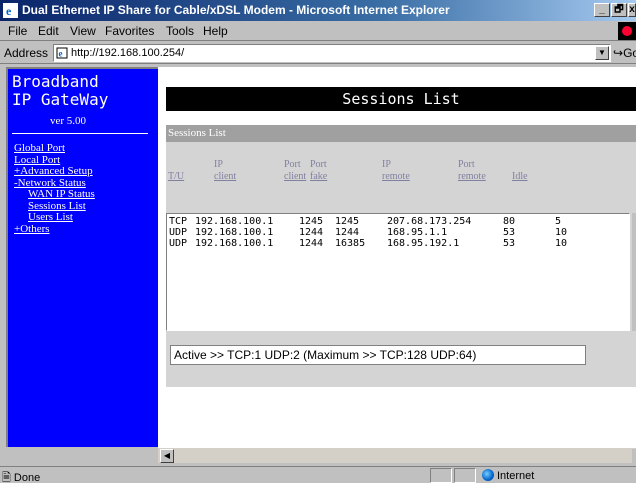  Describe the element at coordinates (225, 171) in the screenshot. I see `col-header-ip-client: IP client` at that location.